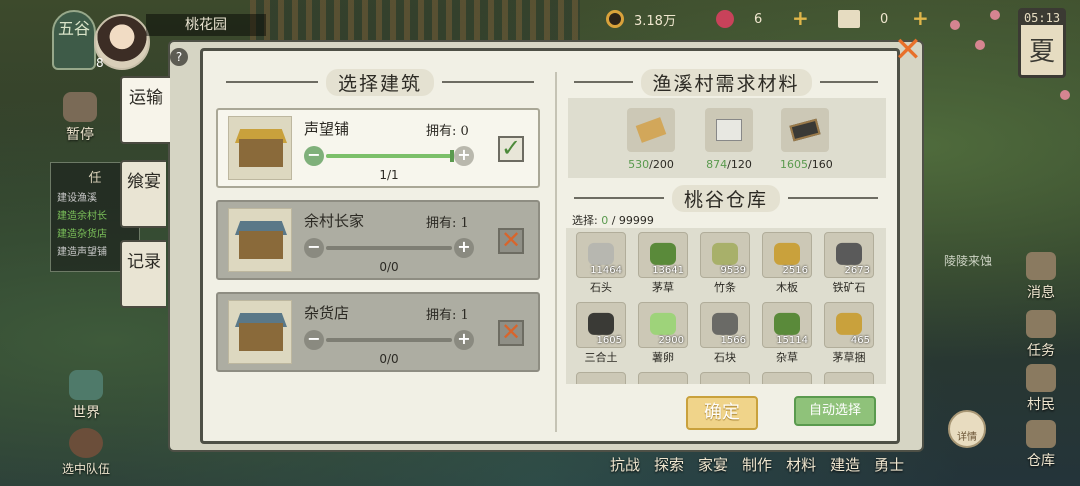 The image size is (1080, 486). What do you see at coordinates (800, 18) in the screenshot?
I see `add-flower-button: +` at bounding box center [800, 18].